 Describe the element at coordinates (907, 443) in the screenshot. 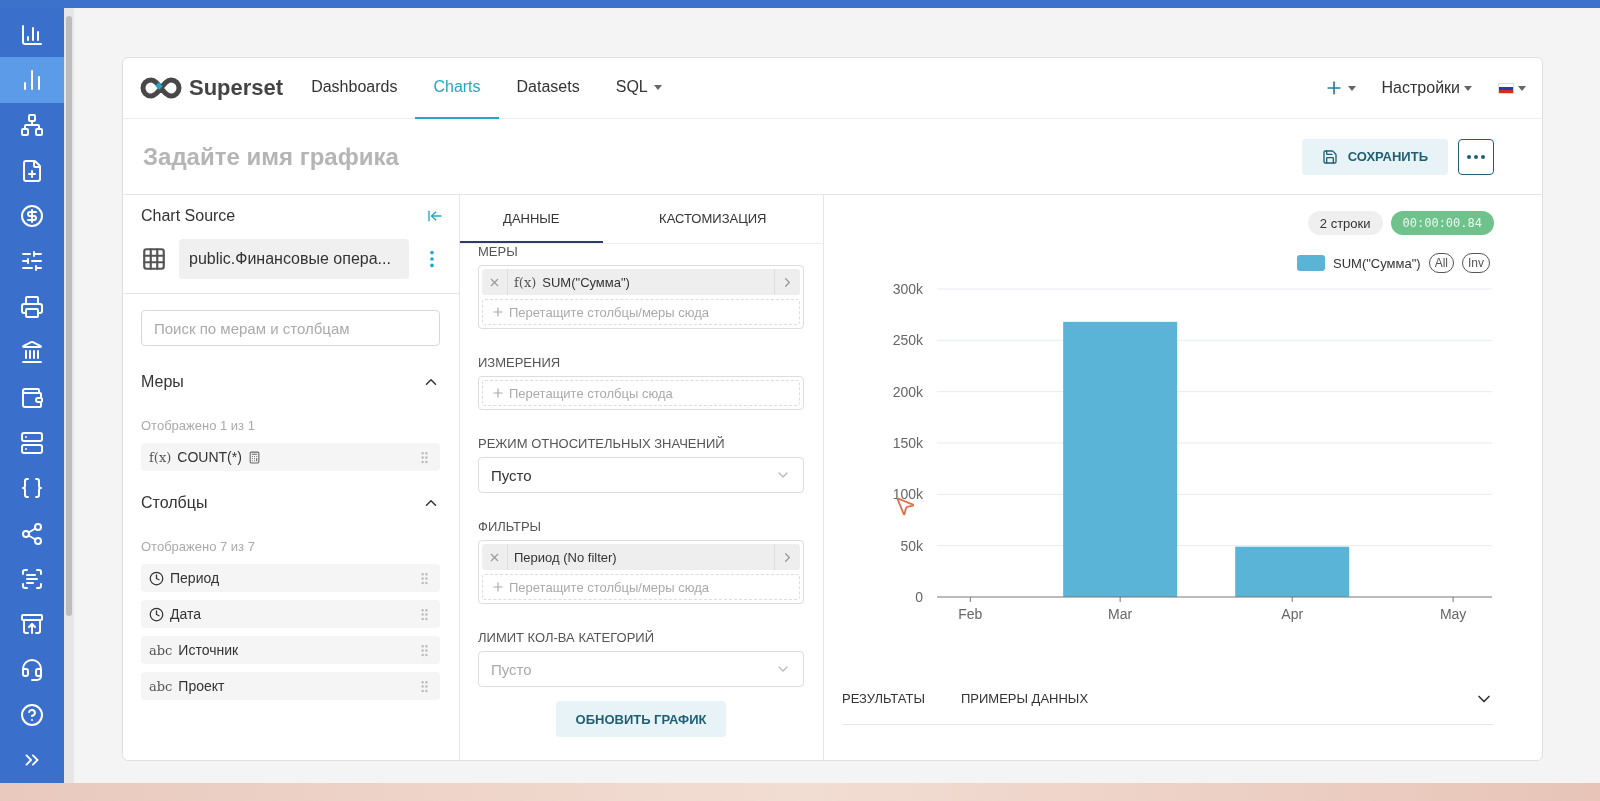

I see `y-axis-label: 150k` at that location.